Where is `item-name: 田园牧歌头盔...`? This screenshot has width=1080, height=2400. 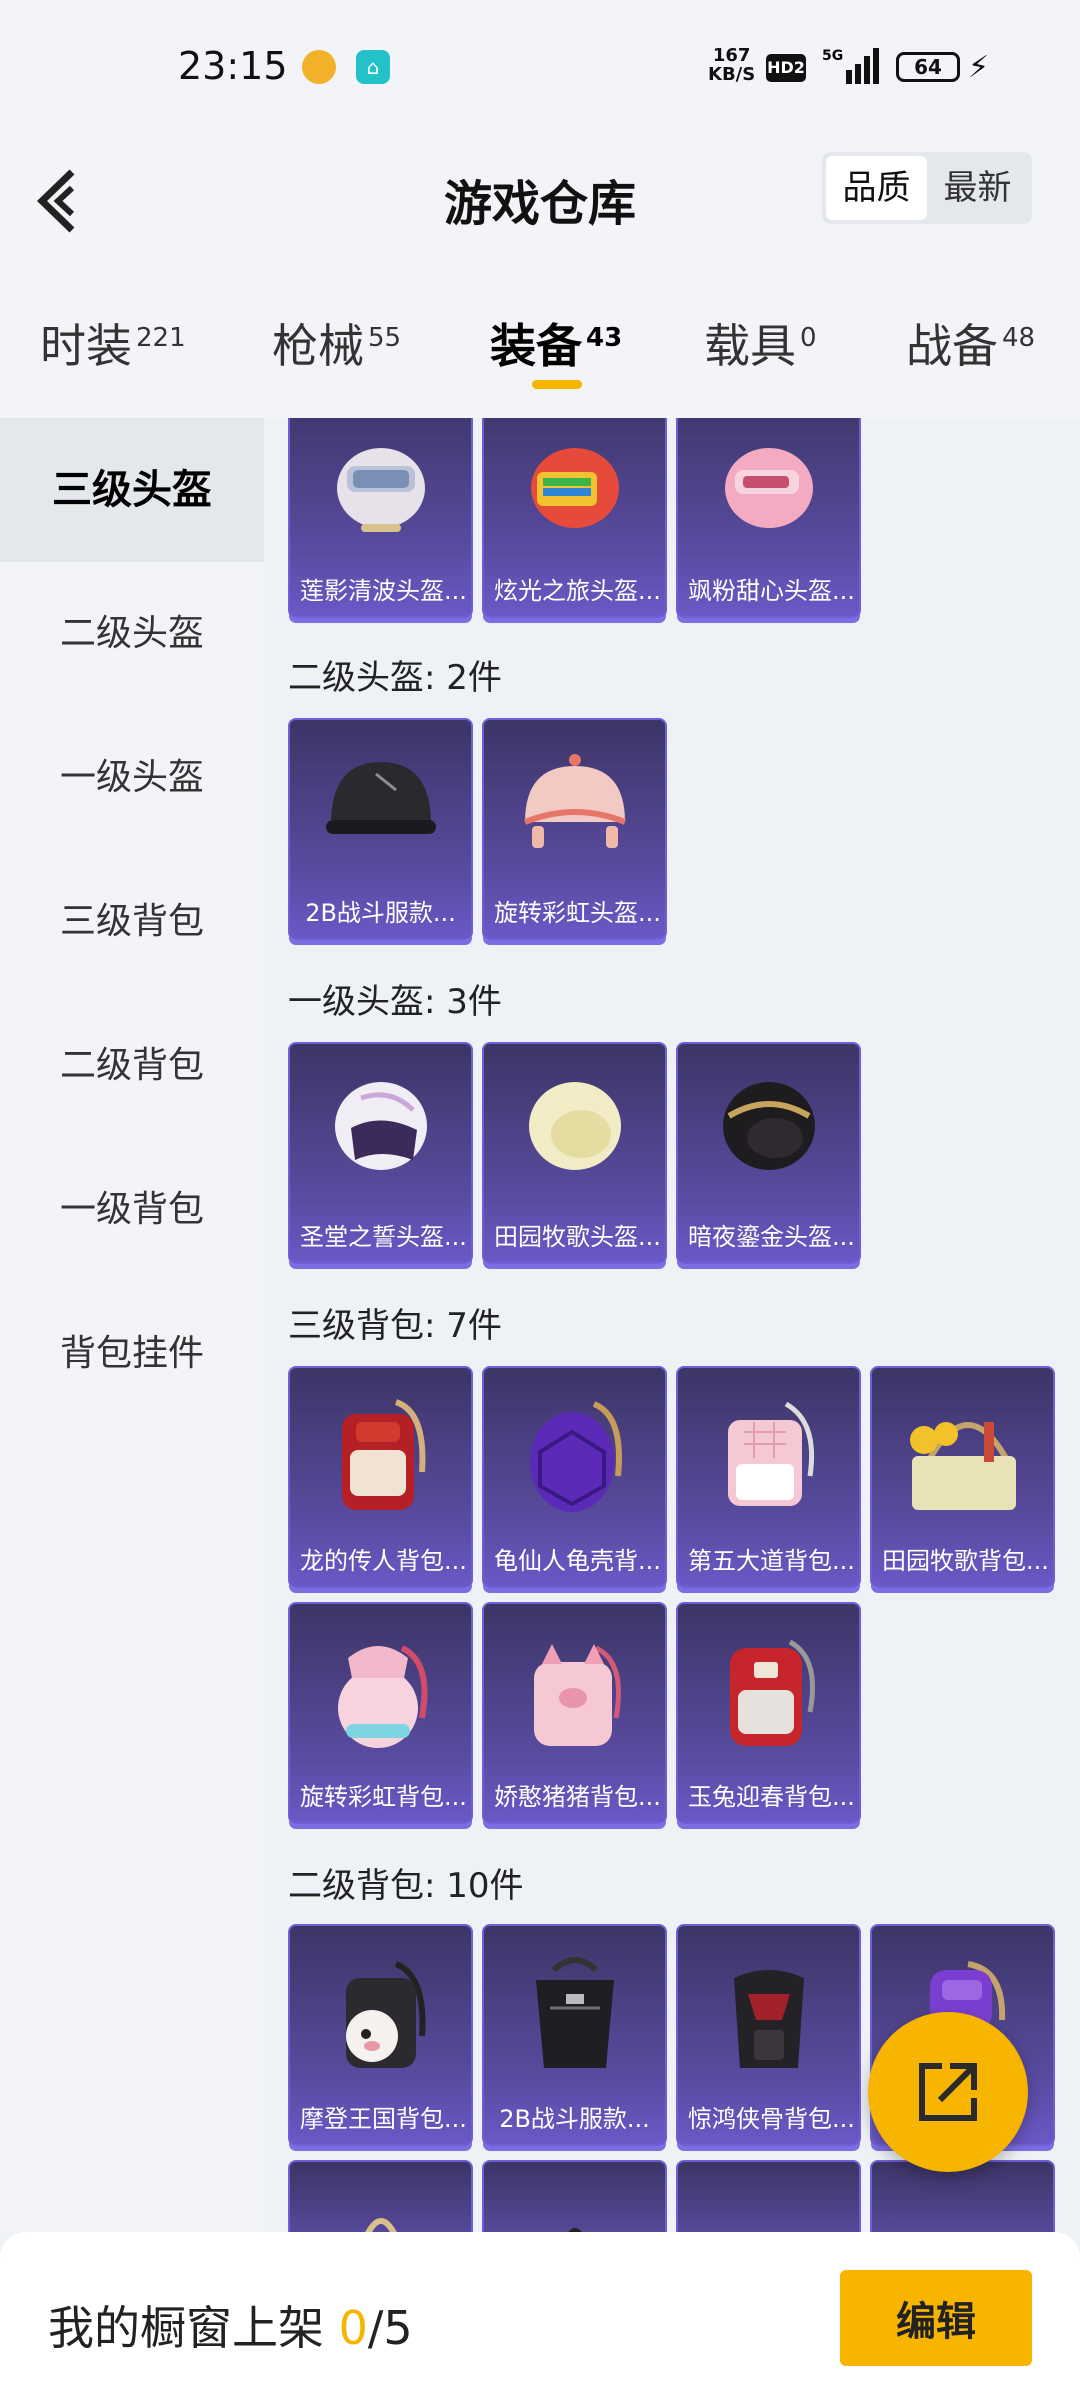 item-name: 田园牧歌头盔... is located at coordinates (577, 1237).